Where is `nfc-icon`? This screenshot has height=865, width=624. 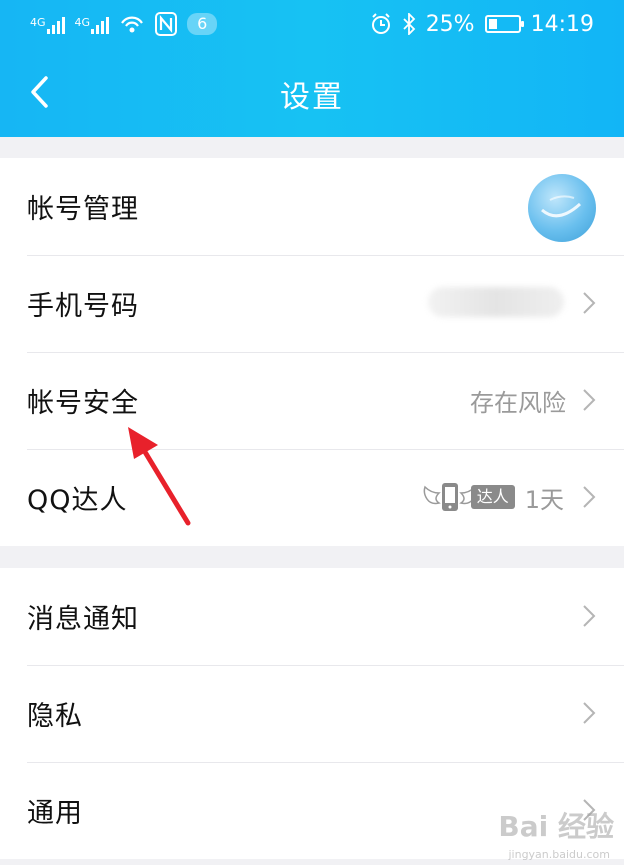 nfc-icon is located at coordinates (166, 24).